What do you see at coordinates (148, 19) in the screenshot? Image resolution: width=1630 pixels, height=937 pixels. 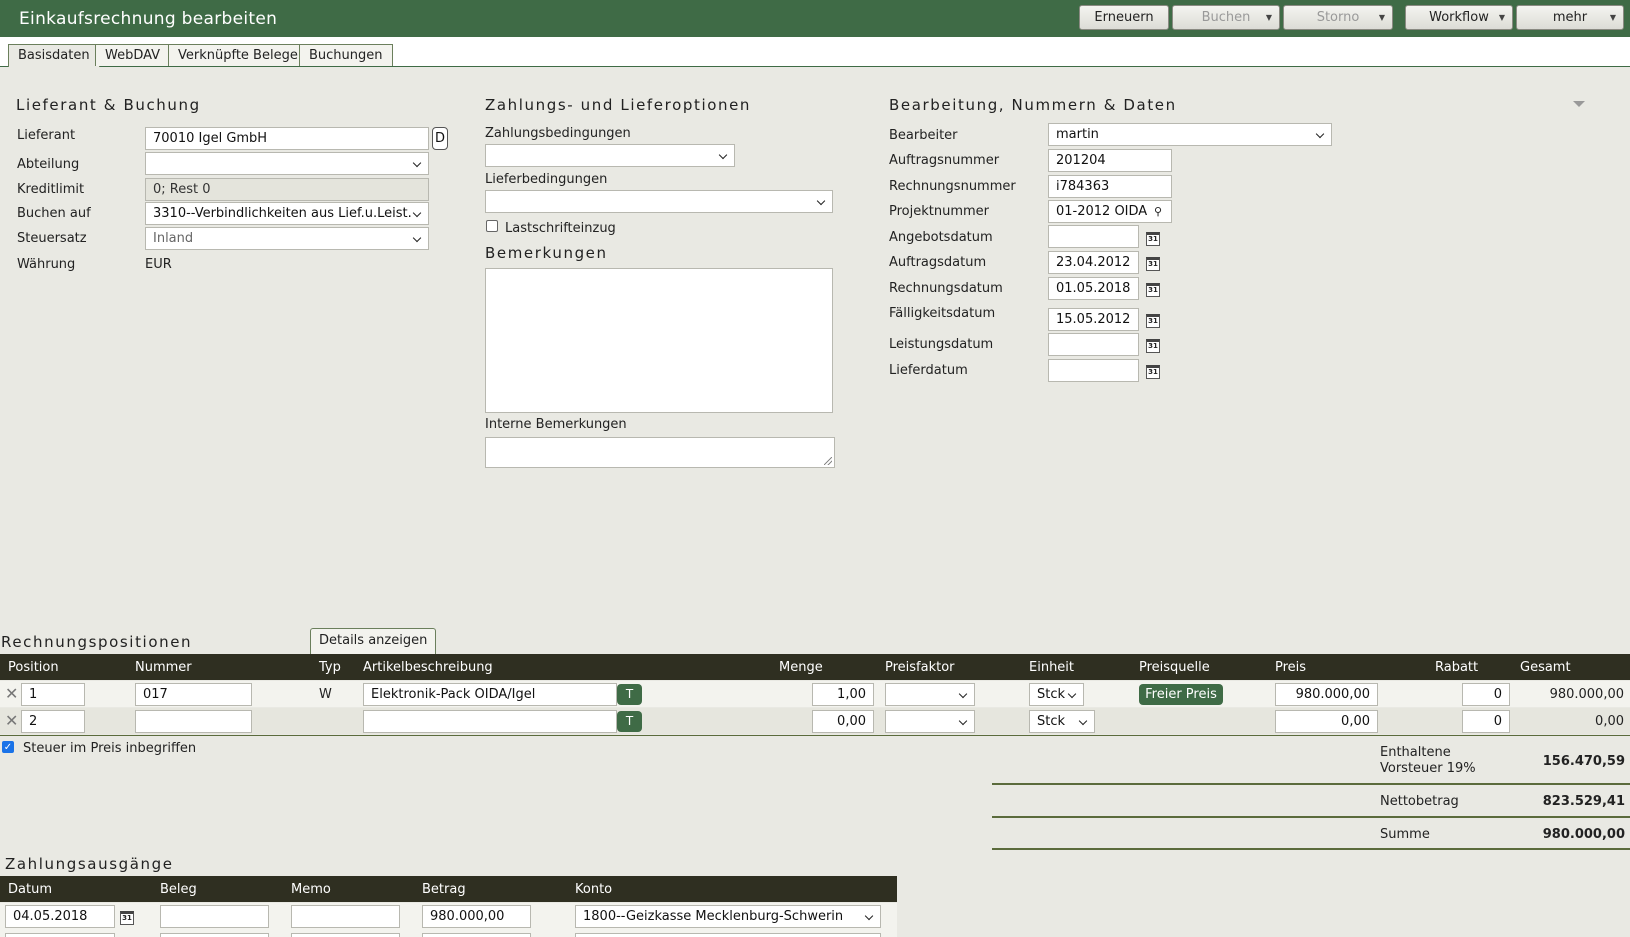 I see `window-title: Einkaufsrechnung bearbeiten` at bounding box center [148, 19].